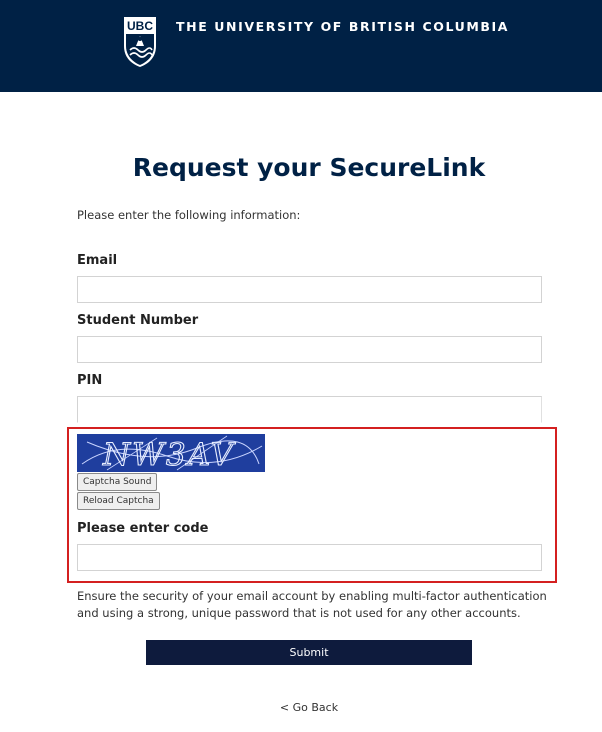 The height and width of the screenshot is (732, 602). Describe the element at coordinates (309, 409) in the screenshot. I see `pin-field` at that location.